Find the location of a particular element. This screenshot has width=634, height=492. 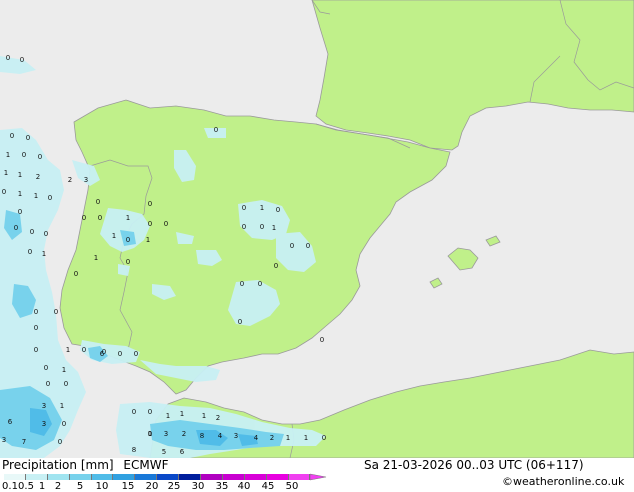

credit-link: ©weatheronline.co.uk is located at coordinates (563, 481).